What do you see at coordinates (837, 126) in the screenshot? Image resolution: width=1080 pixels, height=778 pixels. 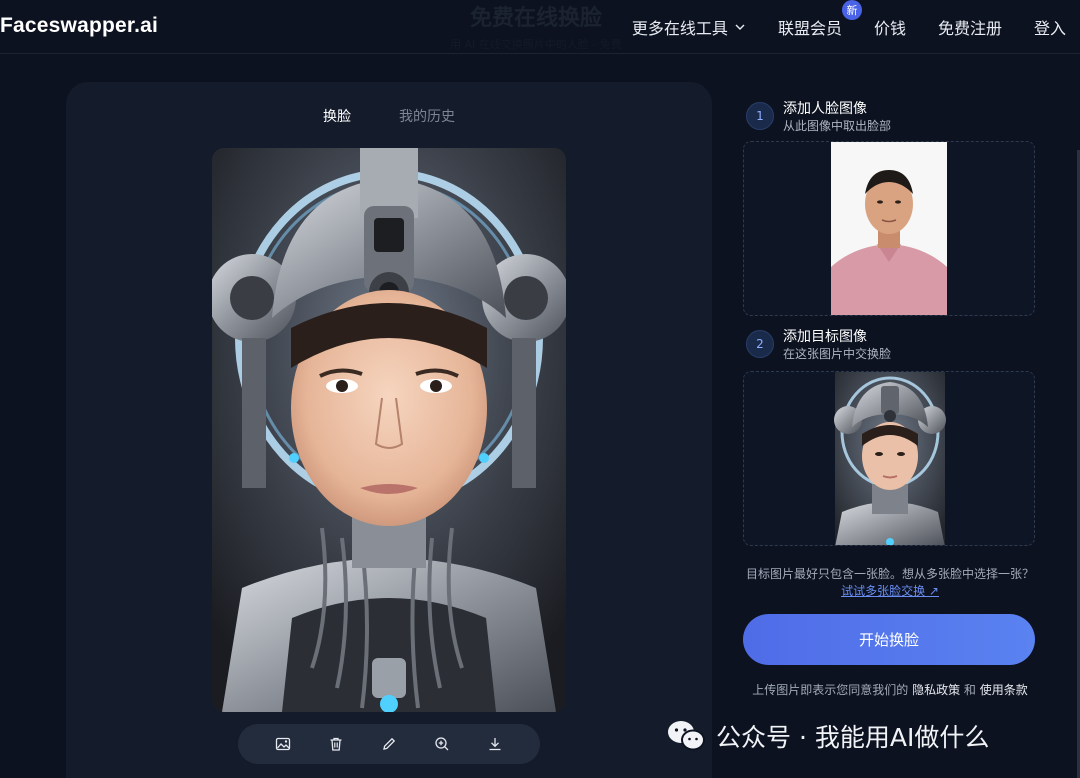 I see `step-subtitle: 从此图像中取出脸部` at bounding box center [837, 126].